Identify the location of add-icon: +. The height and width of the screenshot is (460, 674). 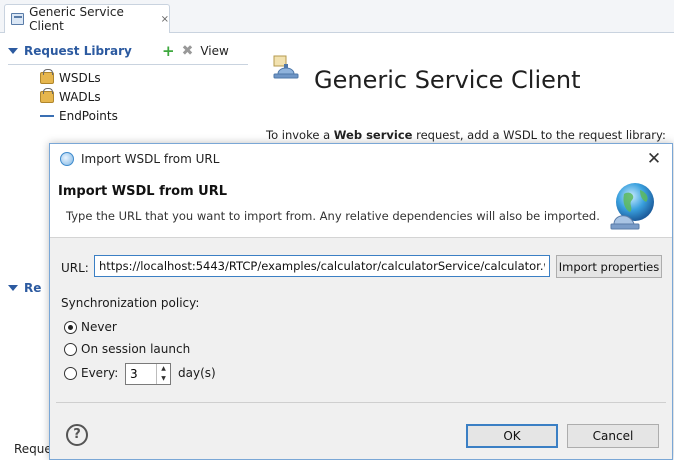
(168, 51).